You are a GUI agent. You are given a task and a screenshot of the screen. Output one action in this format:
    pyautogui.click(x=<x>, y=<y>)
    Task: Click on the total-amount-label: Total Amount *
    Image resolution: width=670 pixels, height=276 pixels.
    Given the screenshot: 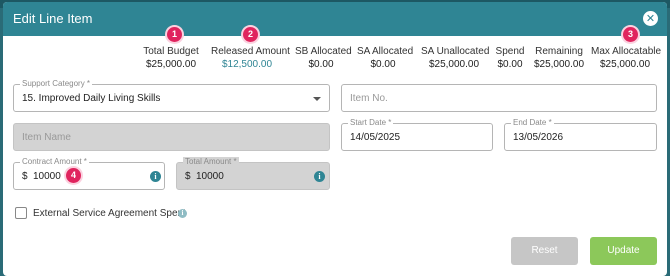 What is the action you would take?
    pyautogui.click(x=211, y=162)
    